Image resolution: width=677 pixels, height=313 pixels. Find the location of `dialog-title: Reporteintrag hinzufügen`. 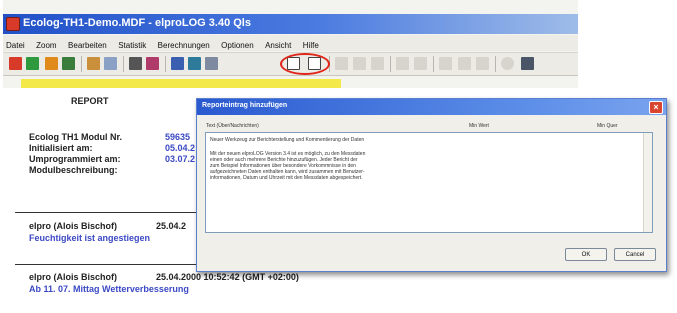

dialog-title: Reporteintrag hinzufügen is located at coordinates (245, 105).